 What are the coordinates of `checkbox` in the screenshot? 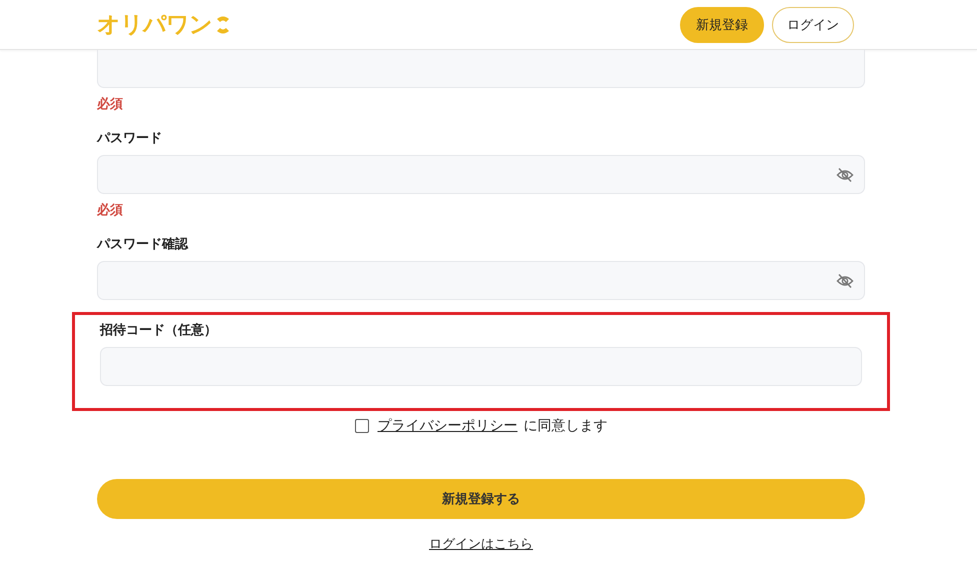 It's located at (361, 426).